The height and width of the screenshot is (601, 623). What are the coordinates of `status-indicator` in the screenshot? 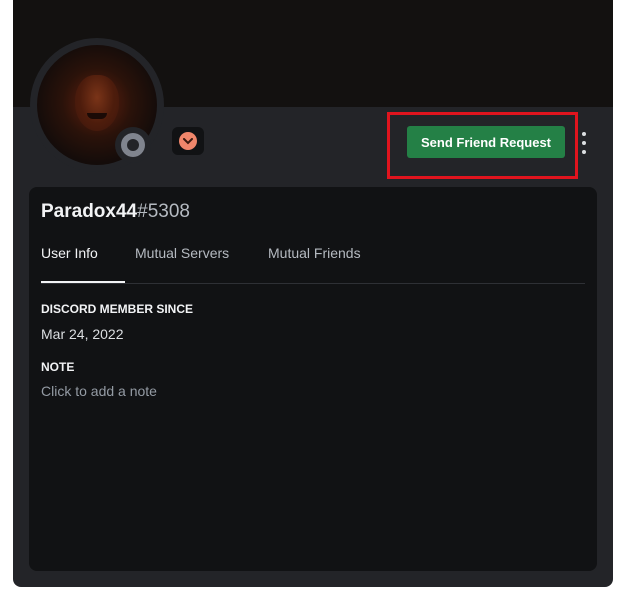 It's located at (133, 145).